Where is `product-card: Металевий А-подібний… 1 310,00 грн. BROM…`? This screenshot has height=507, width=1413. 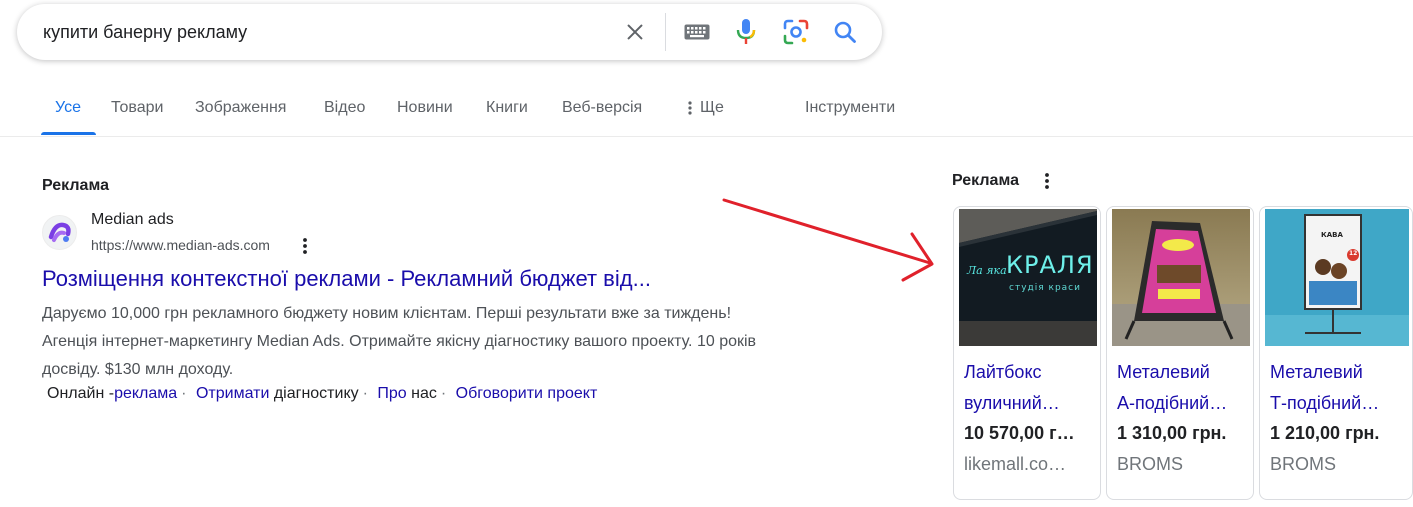 product-card: Металевий А-подібний… 1 310,00 грн. BROM… is located at coordinates (1180, 353).